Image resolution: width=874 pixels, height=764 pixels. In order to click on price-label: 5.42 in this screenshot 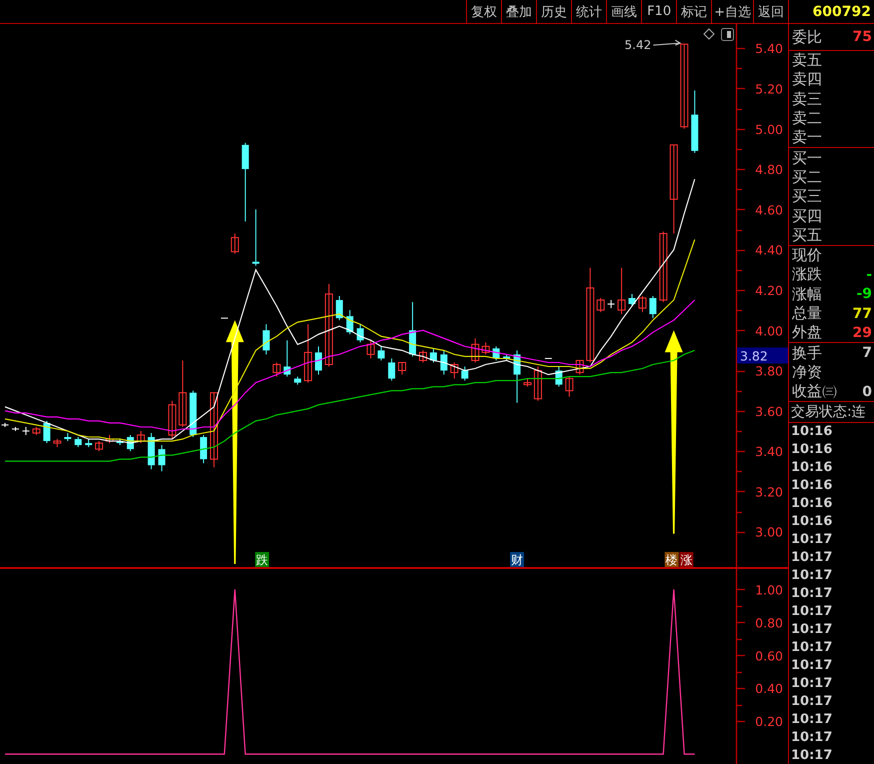, I will do `click(638, 45)`.